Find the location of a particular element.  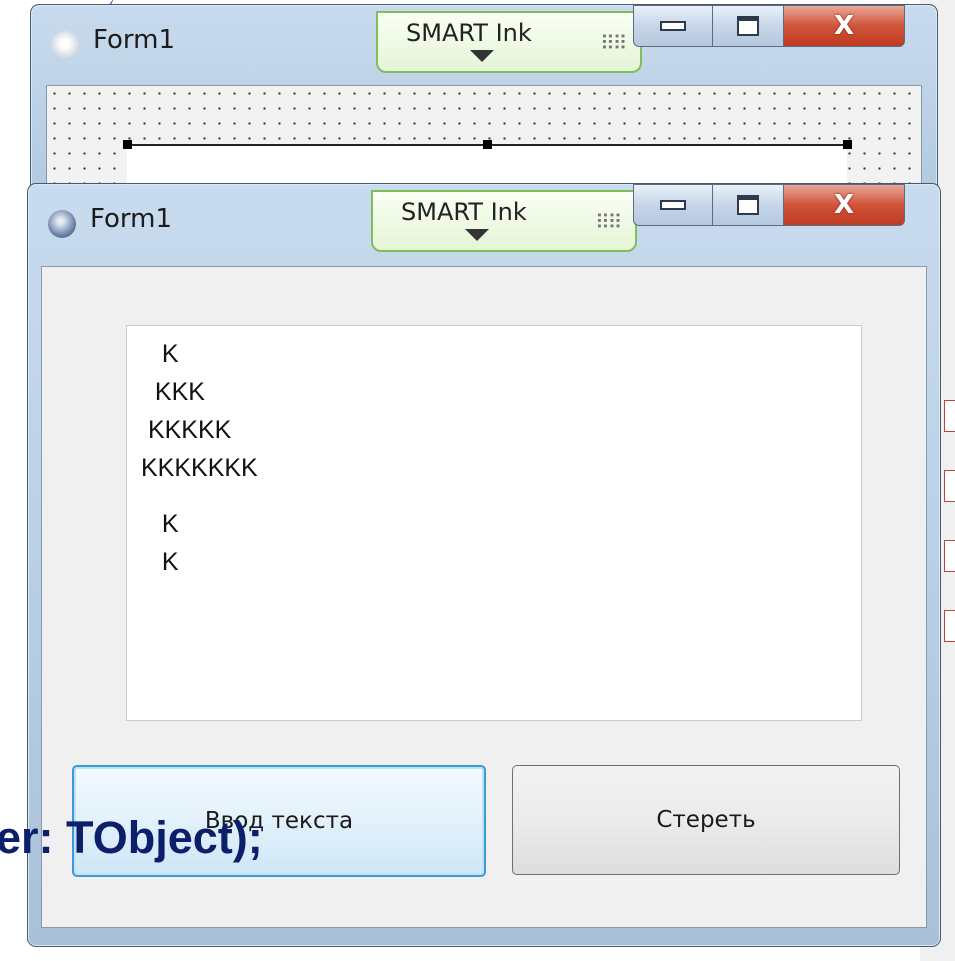

memo-line: KKKKKKK is located at coordinates (199, 468).